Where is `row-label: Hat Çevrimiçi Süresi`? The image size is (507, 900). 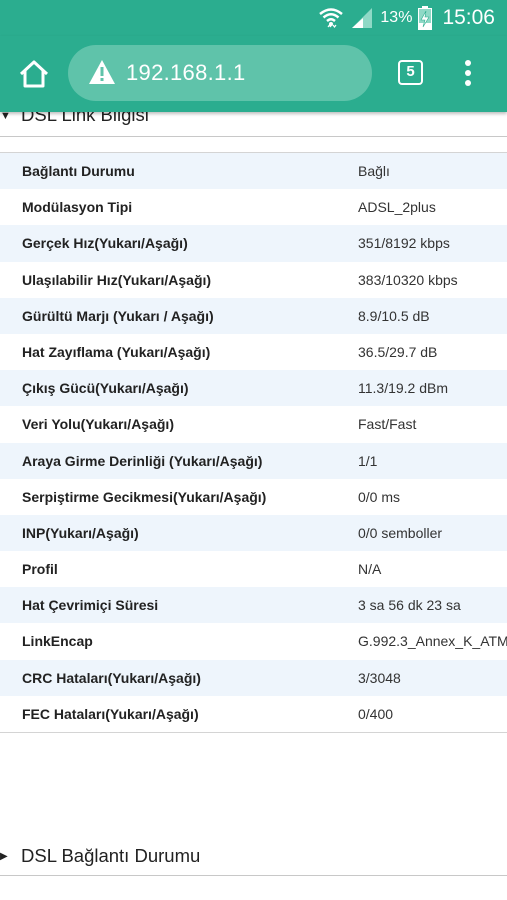 row-label: Hat Çevrimiçi Süresi is located at coordinates (90, 605).